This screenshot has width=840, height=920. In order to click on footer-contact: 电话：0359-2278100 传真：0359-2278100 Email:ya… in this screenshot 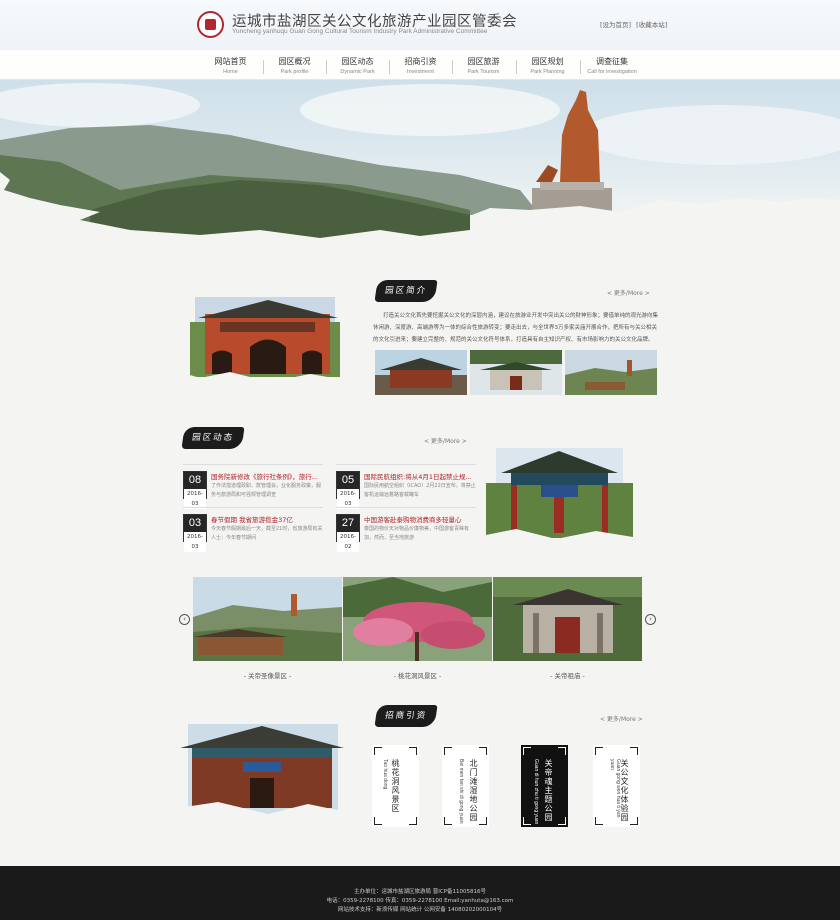, I will do `click(420, 901)`.